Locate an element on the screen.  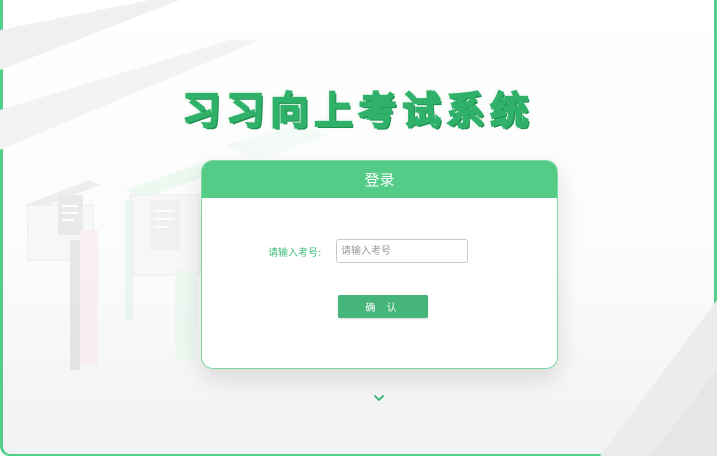
page-title: 习习向上考试系统 is located at coordinates (358, 111).